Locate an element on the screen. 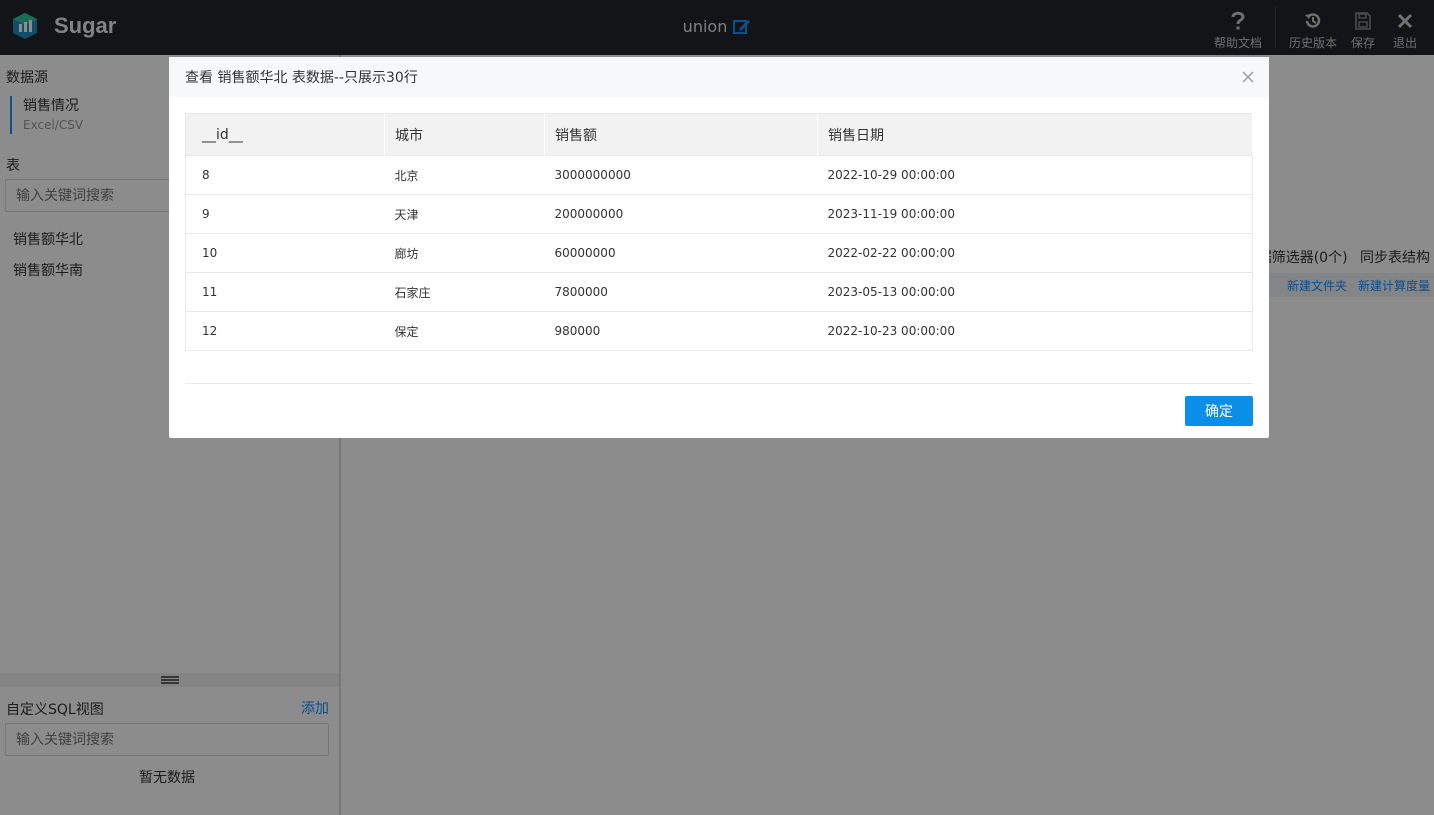 This screenshot has width=1434, height=815. table-cell: 11 is located at coordinates (285, 292).